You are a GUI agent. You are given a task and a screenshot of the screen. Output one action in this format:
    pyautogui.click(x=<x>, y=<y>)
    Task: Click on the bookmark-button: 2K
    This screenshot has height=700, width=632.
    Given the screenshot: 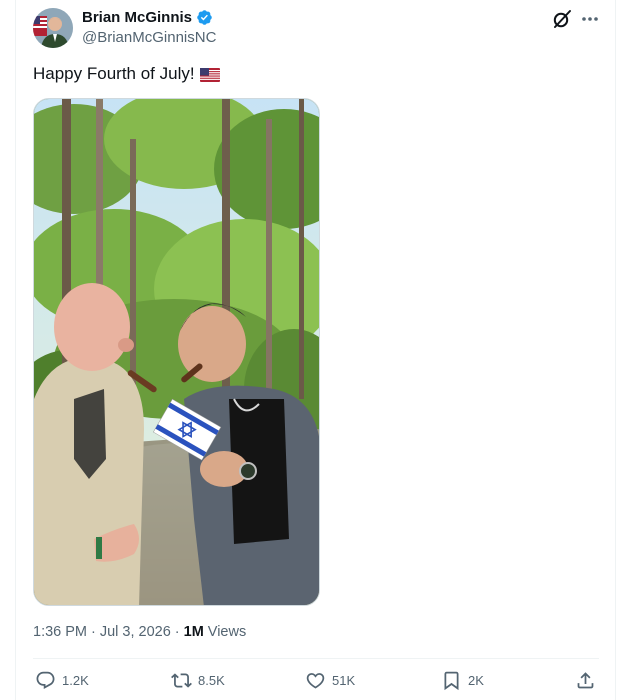 What is the action you would take?
    pyautogui.click(x=462, y=680)
    